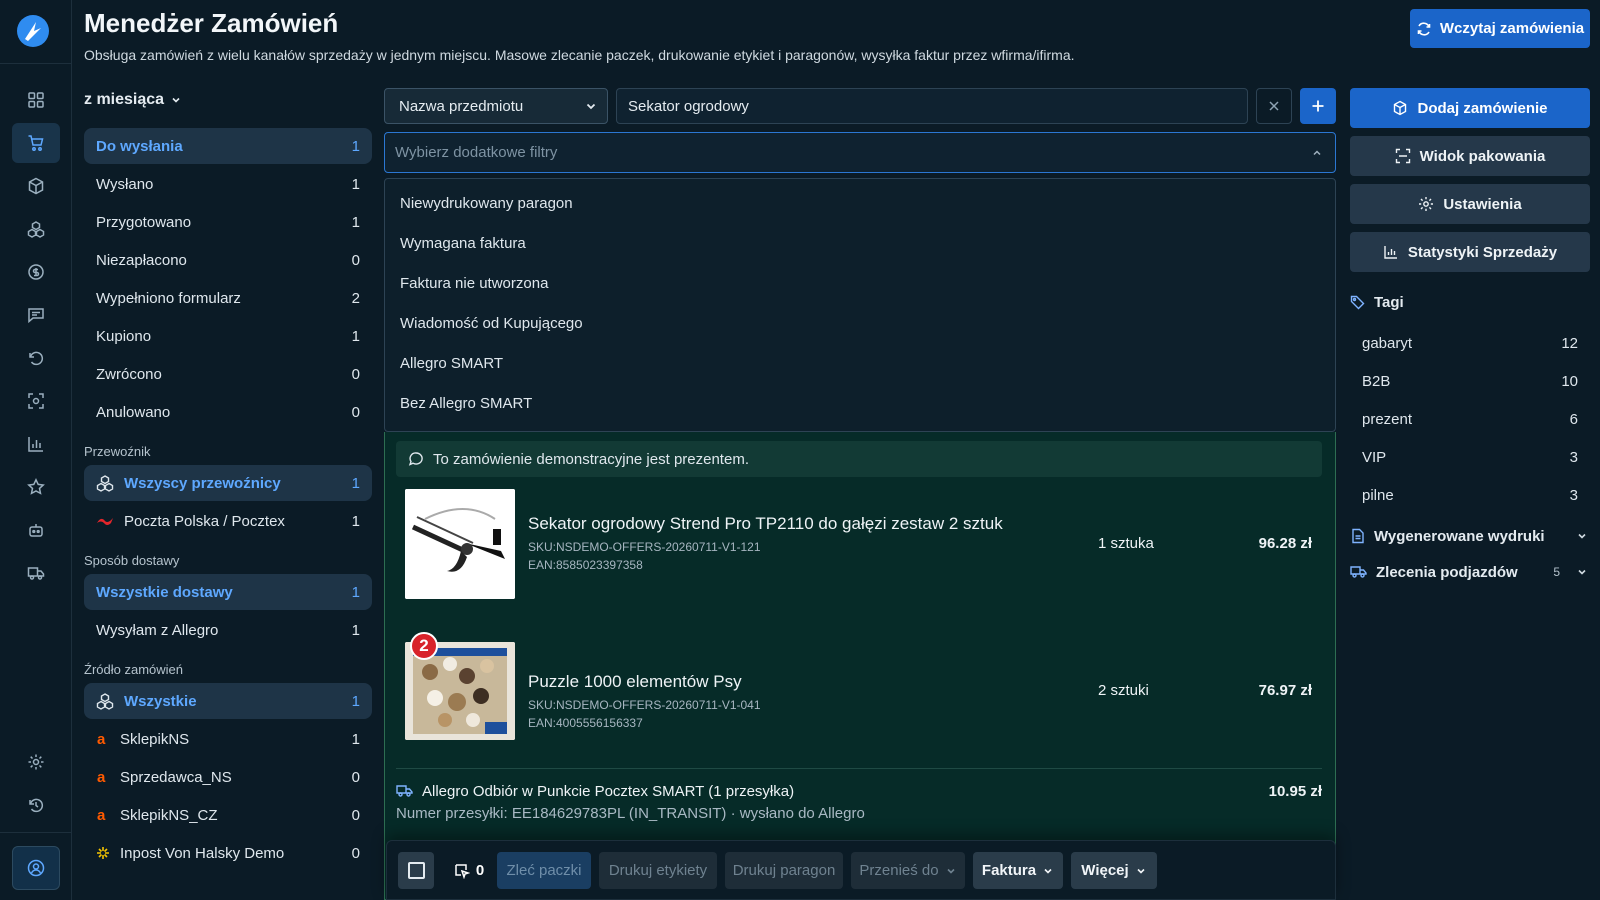 The height and width of the screenshot is (900, 1600). Describe the element at coordinates (144, 222) in the screenshot. I see `status-label: Przygotowano` at that location.